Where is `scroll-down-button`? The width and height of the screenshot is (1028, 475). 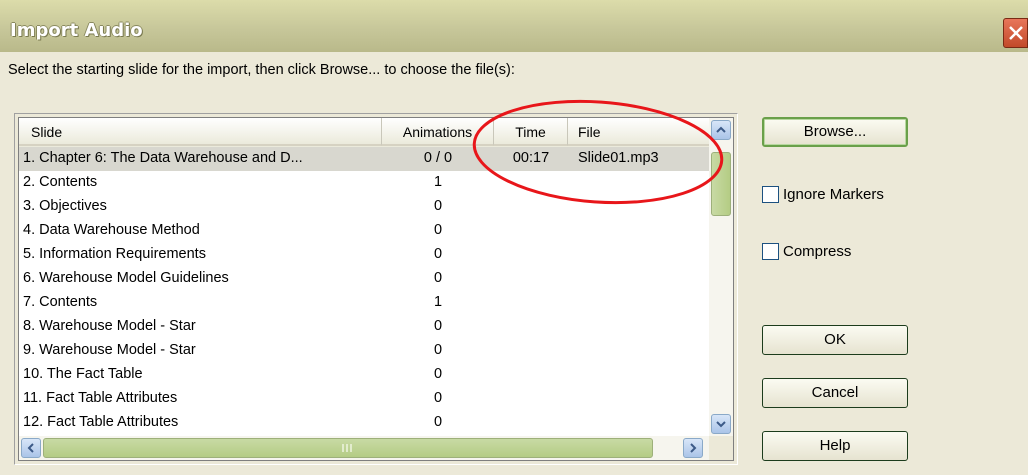 scroll-down-button is located at coordinates (721, 424).